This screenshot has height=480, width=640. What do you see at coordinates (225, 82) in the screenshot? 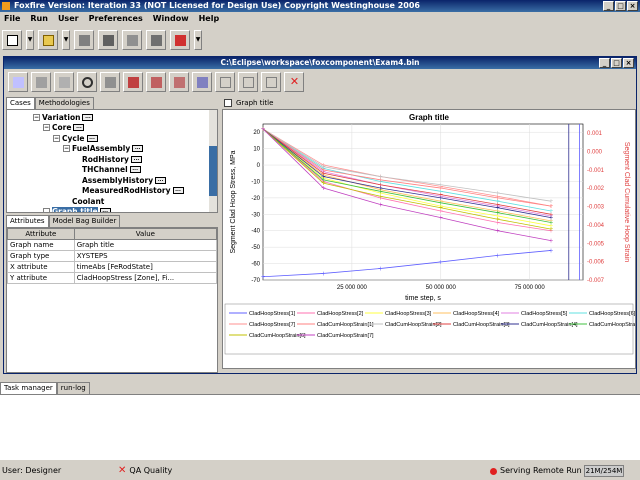
I see `bracket-button` at bounding box center [225, 82].